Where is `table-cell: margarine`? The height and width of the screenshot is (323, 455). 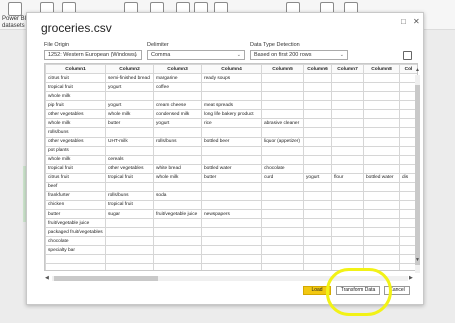
table-cell: margarine is located at coordinates (177, 78).